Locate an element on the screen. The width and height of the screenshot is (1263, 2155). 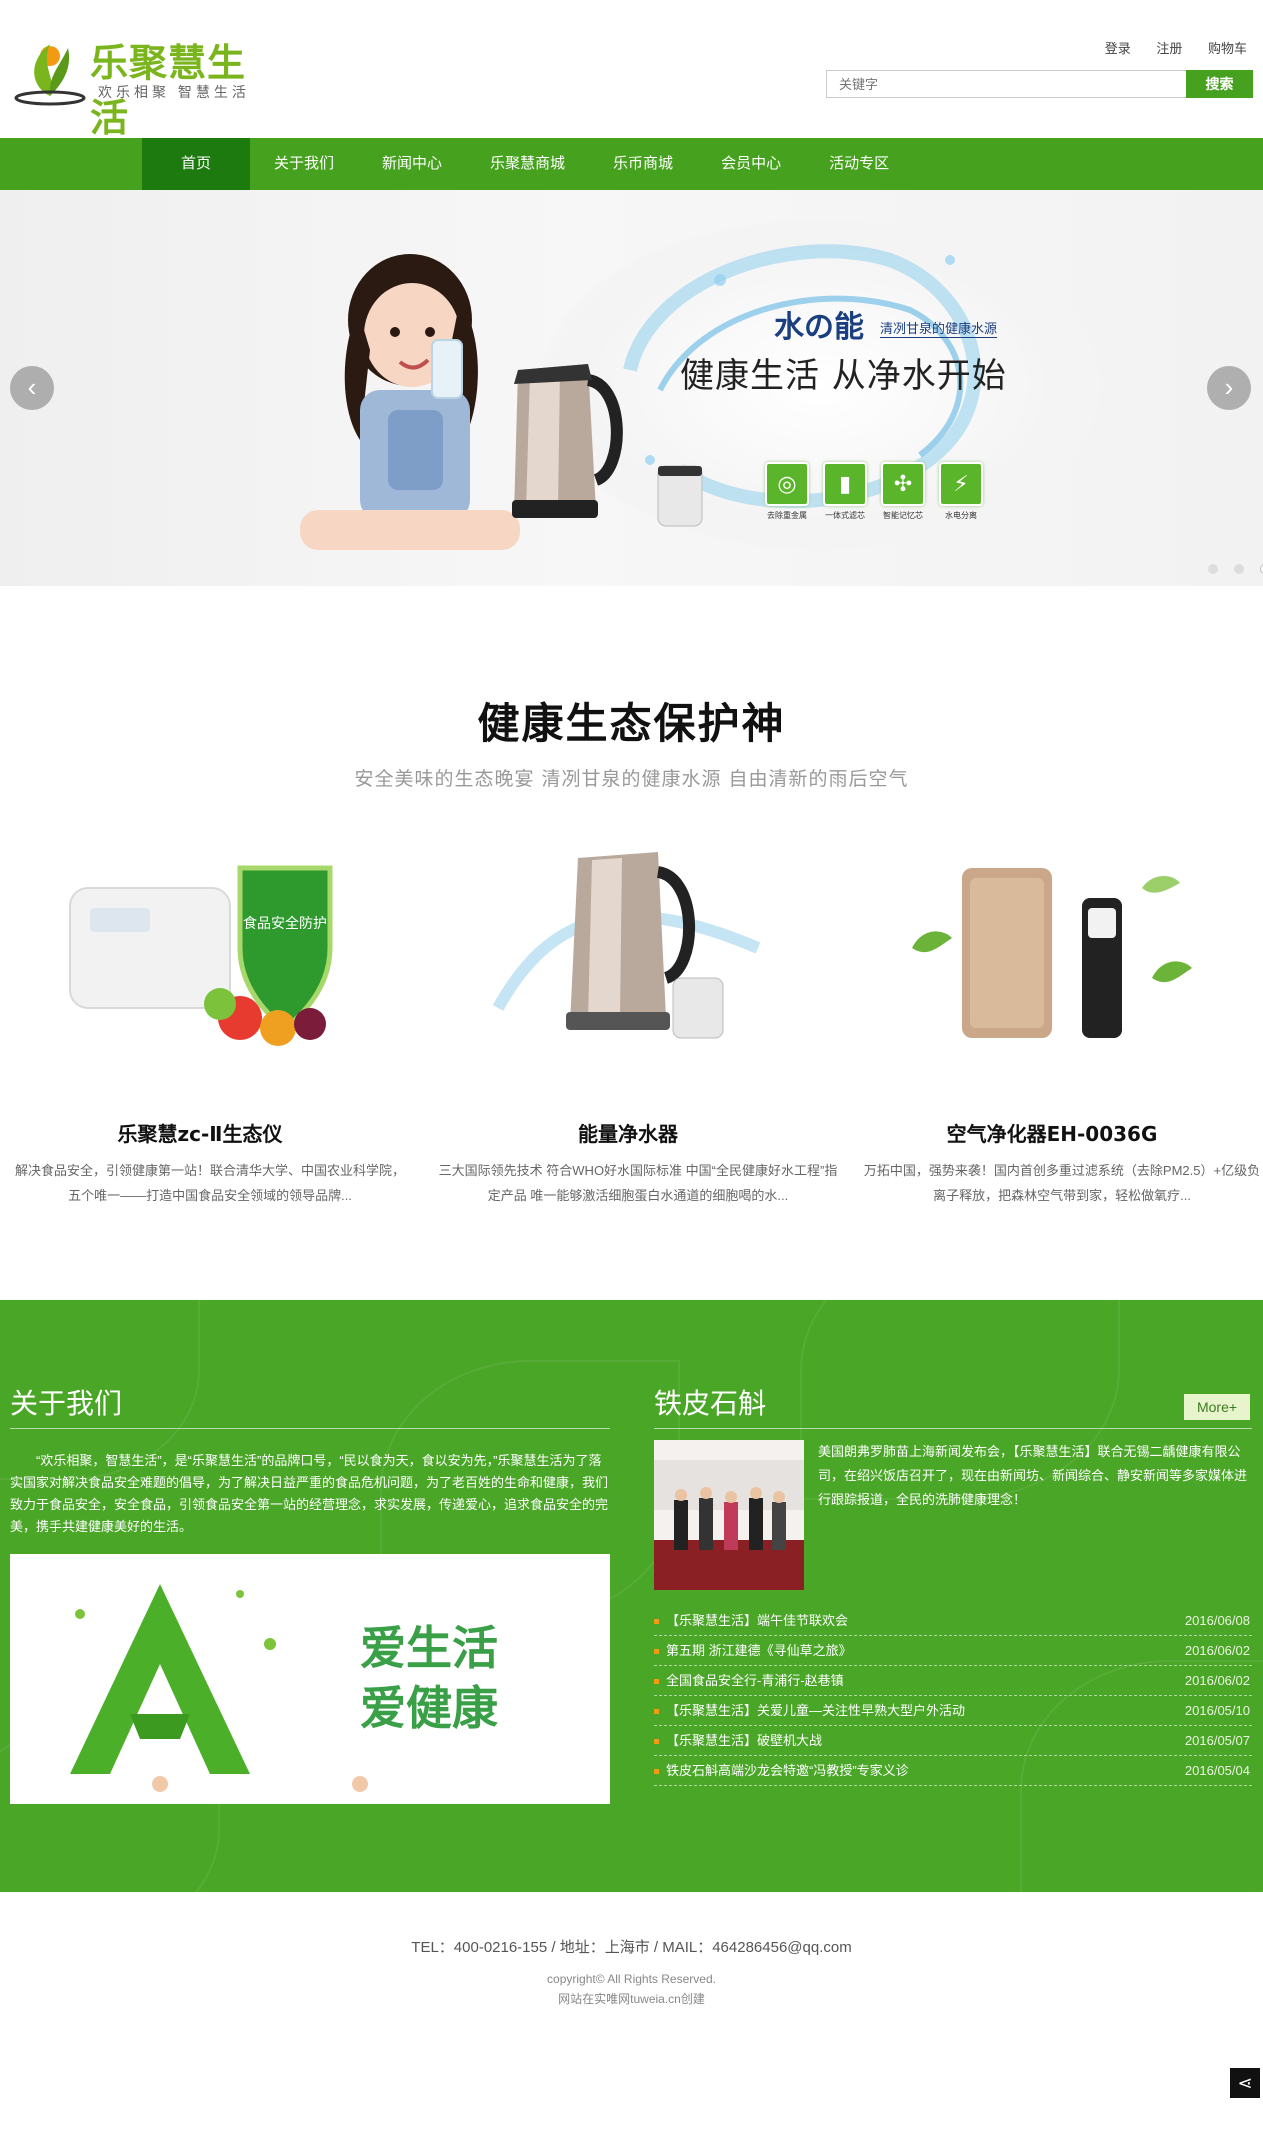
news-item-title: 全国食品安全行-青浦行-赵巷镇 is located at coordinates (755, 1680).